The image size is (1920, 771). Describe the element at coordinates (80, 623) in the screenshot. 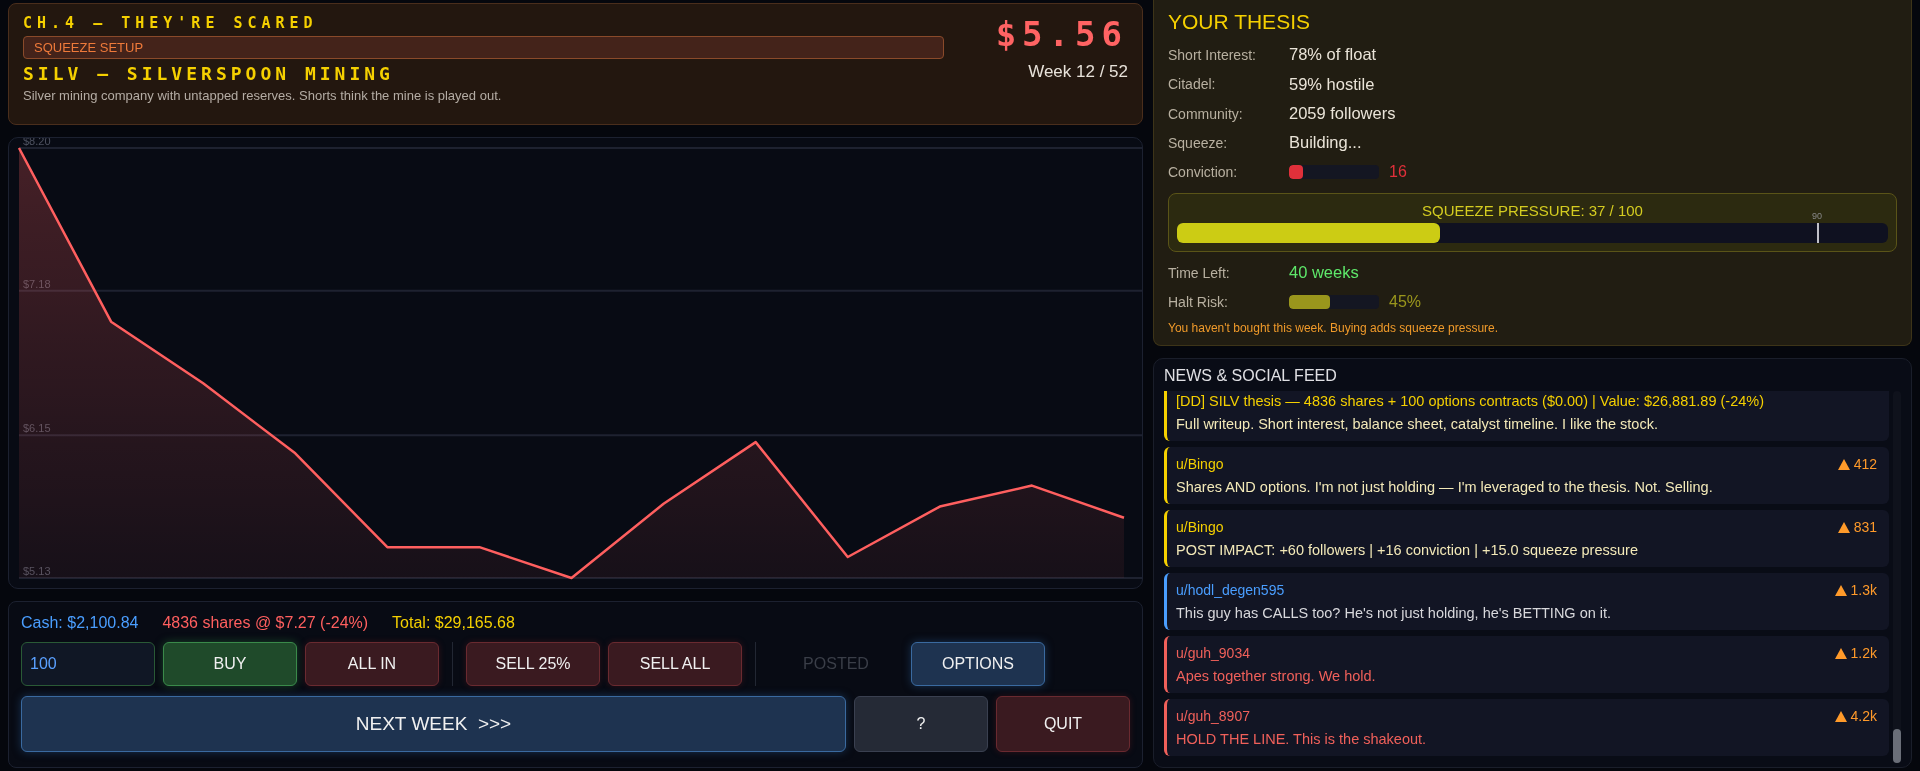

I see `portfolio-stat: Cash: $2,100.84` at that location.